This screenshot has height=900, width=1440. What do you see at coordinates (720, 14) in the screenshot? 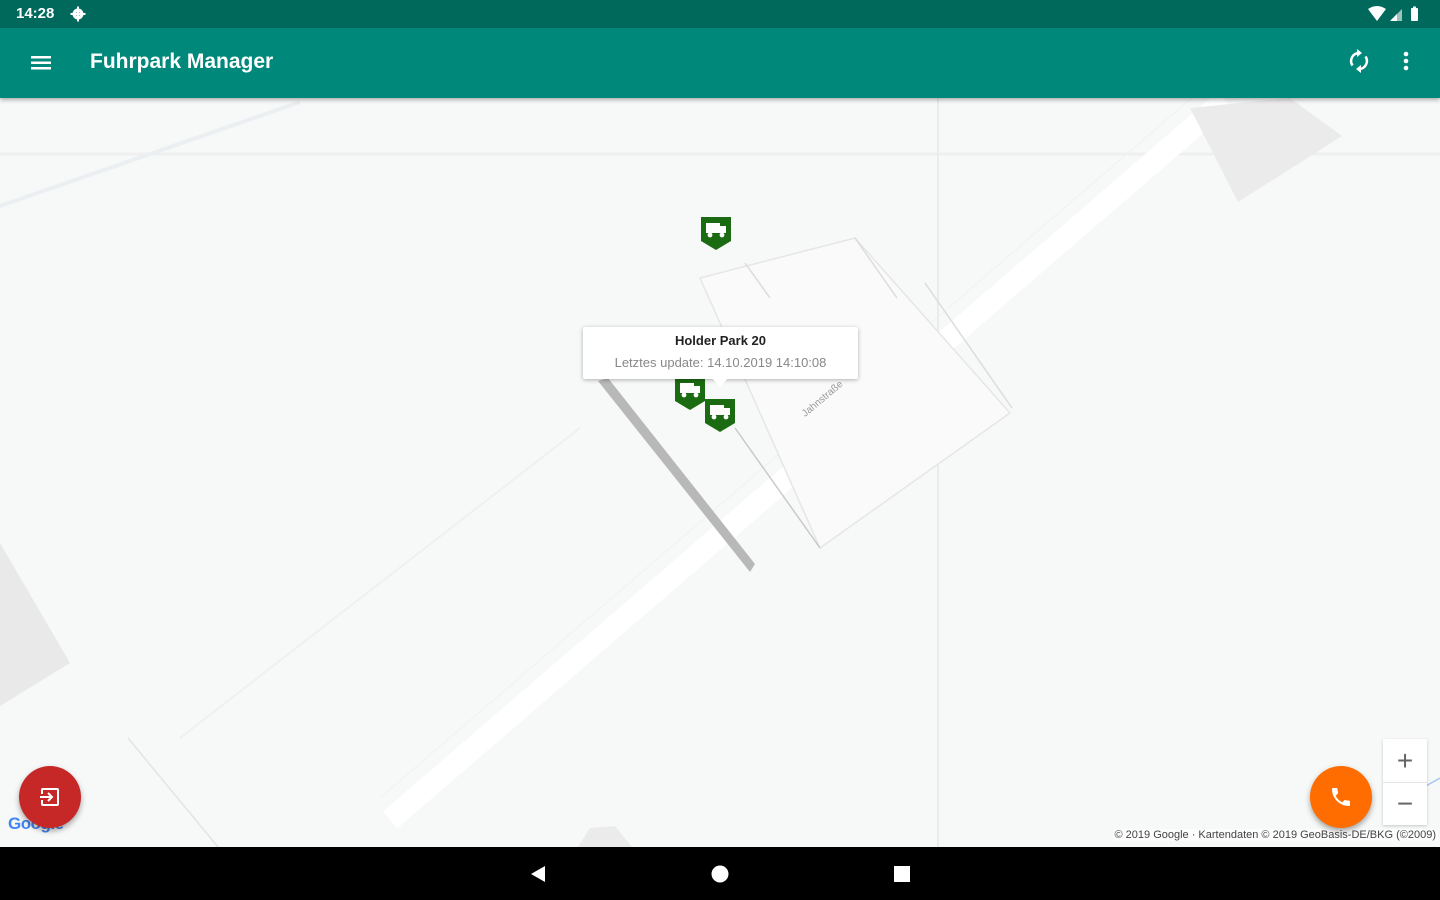
I see `status-bar: 14:28` at bounding box center [720, 14].